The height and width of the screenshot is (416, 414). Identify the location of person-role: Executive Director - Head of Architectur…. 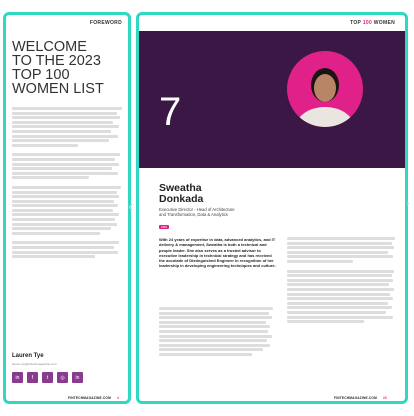
(216, 212).